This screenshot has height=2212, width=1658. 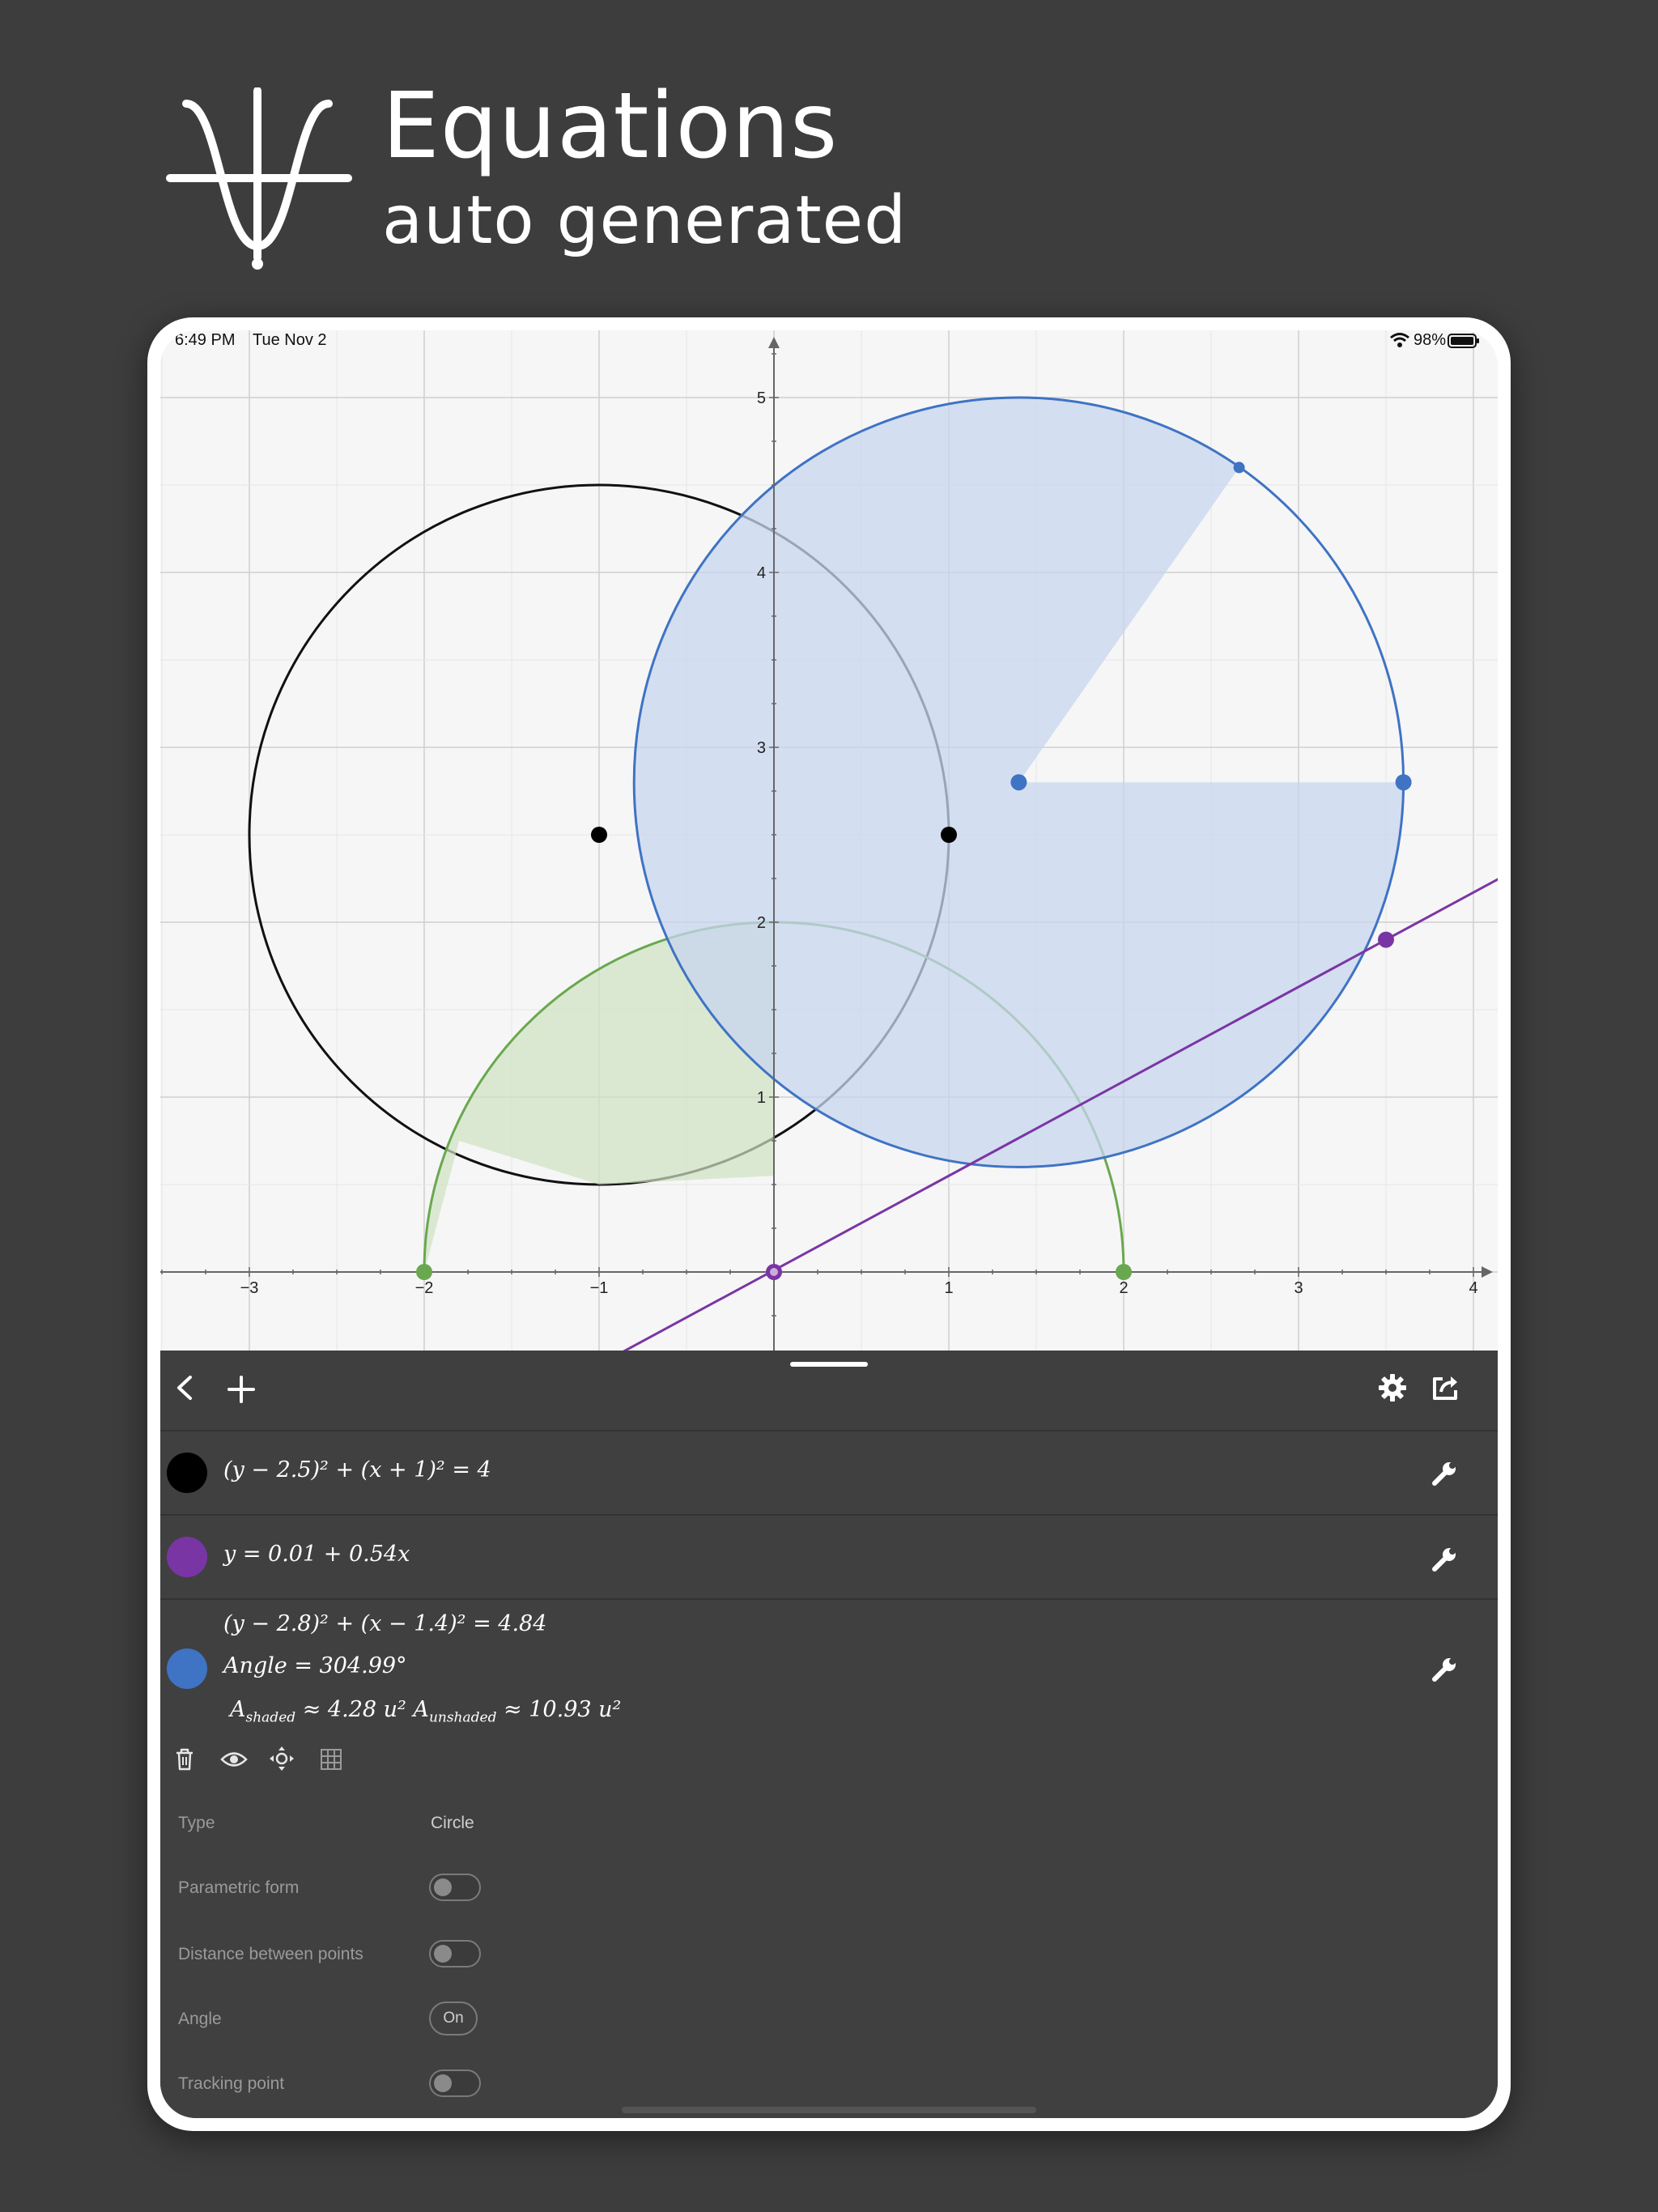 I want to click on equation-row-line: y = 0.01 + 0.54x, so click(x=829, y=1557).